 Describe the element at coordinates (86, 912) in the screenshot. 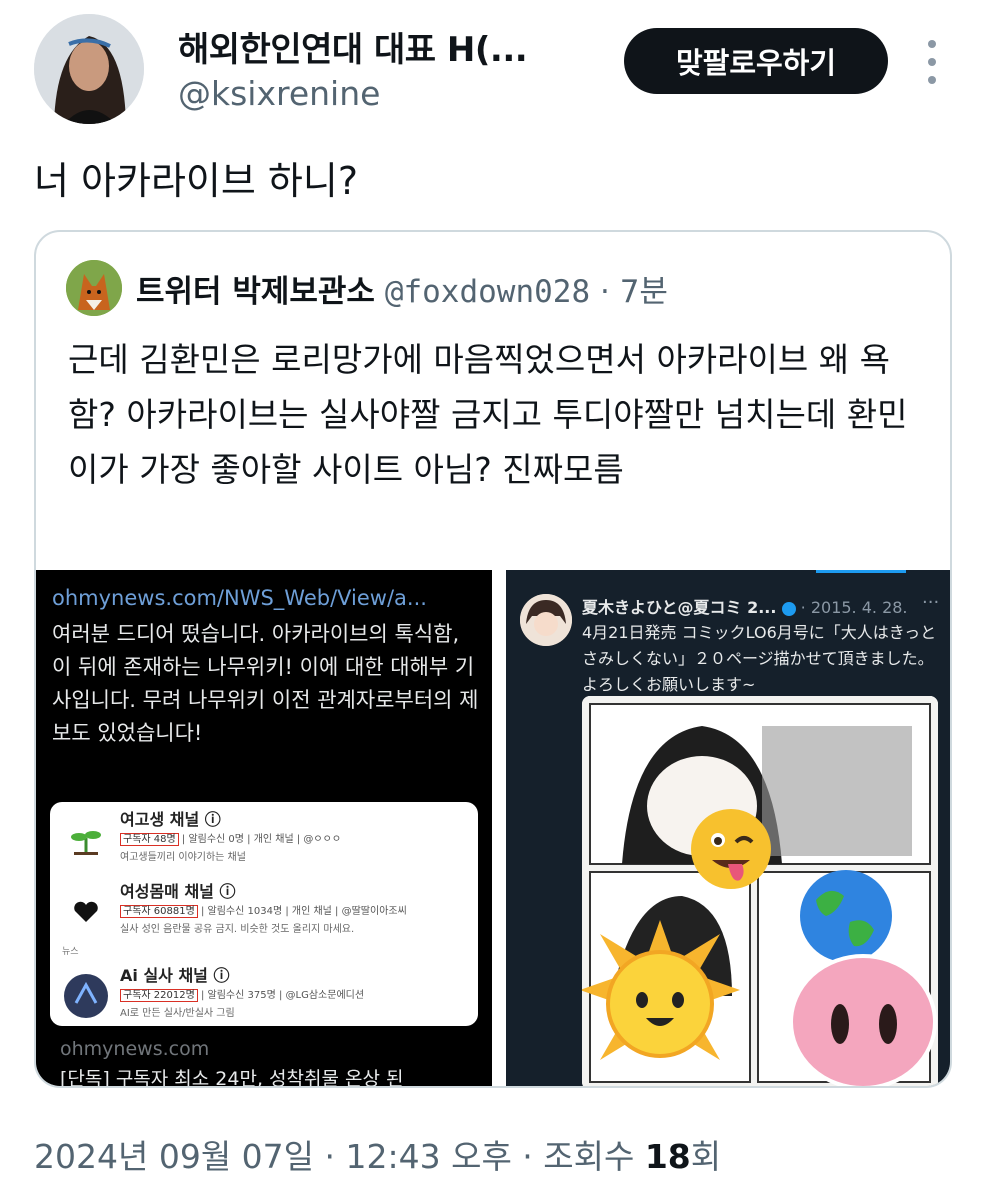

I see `heart-icon` at that location.